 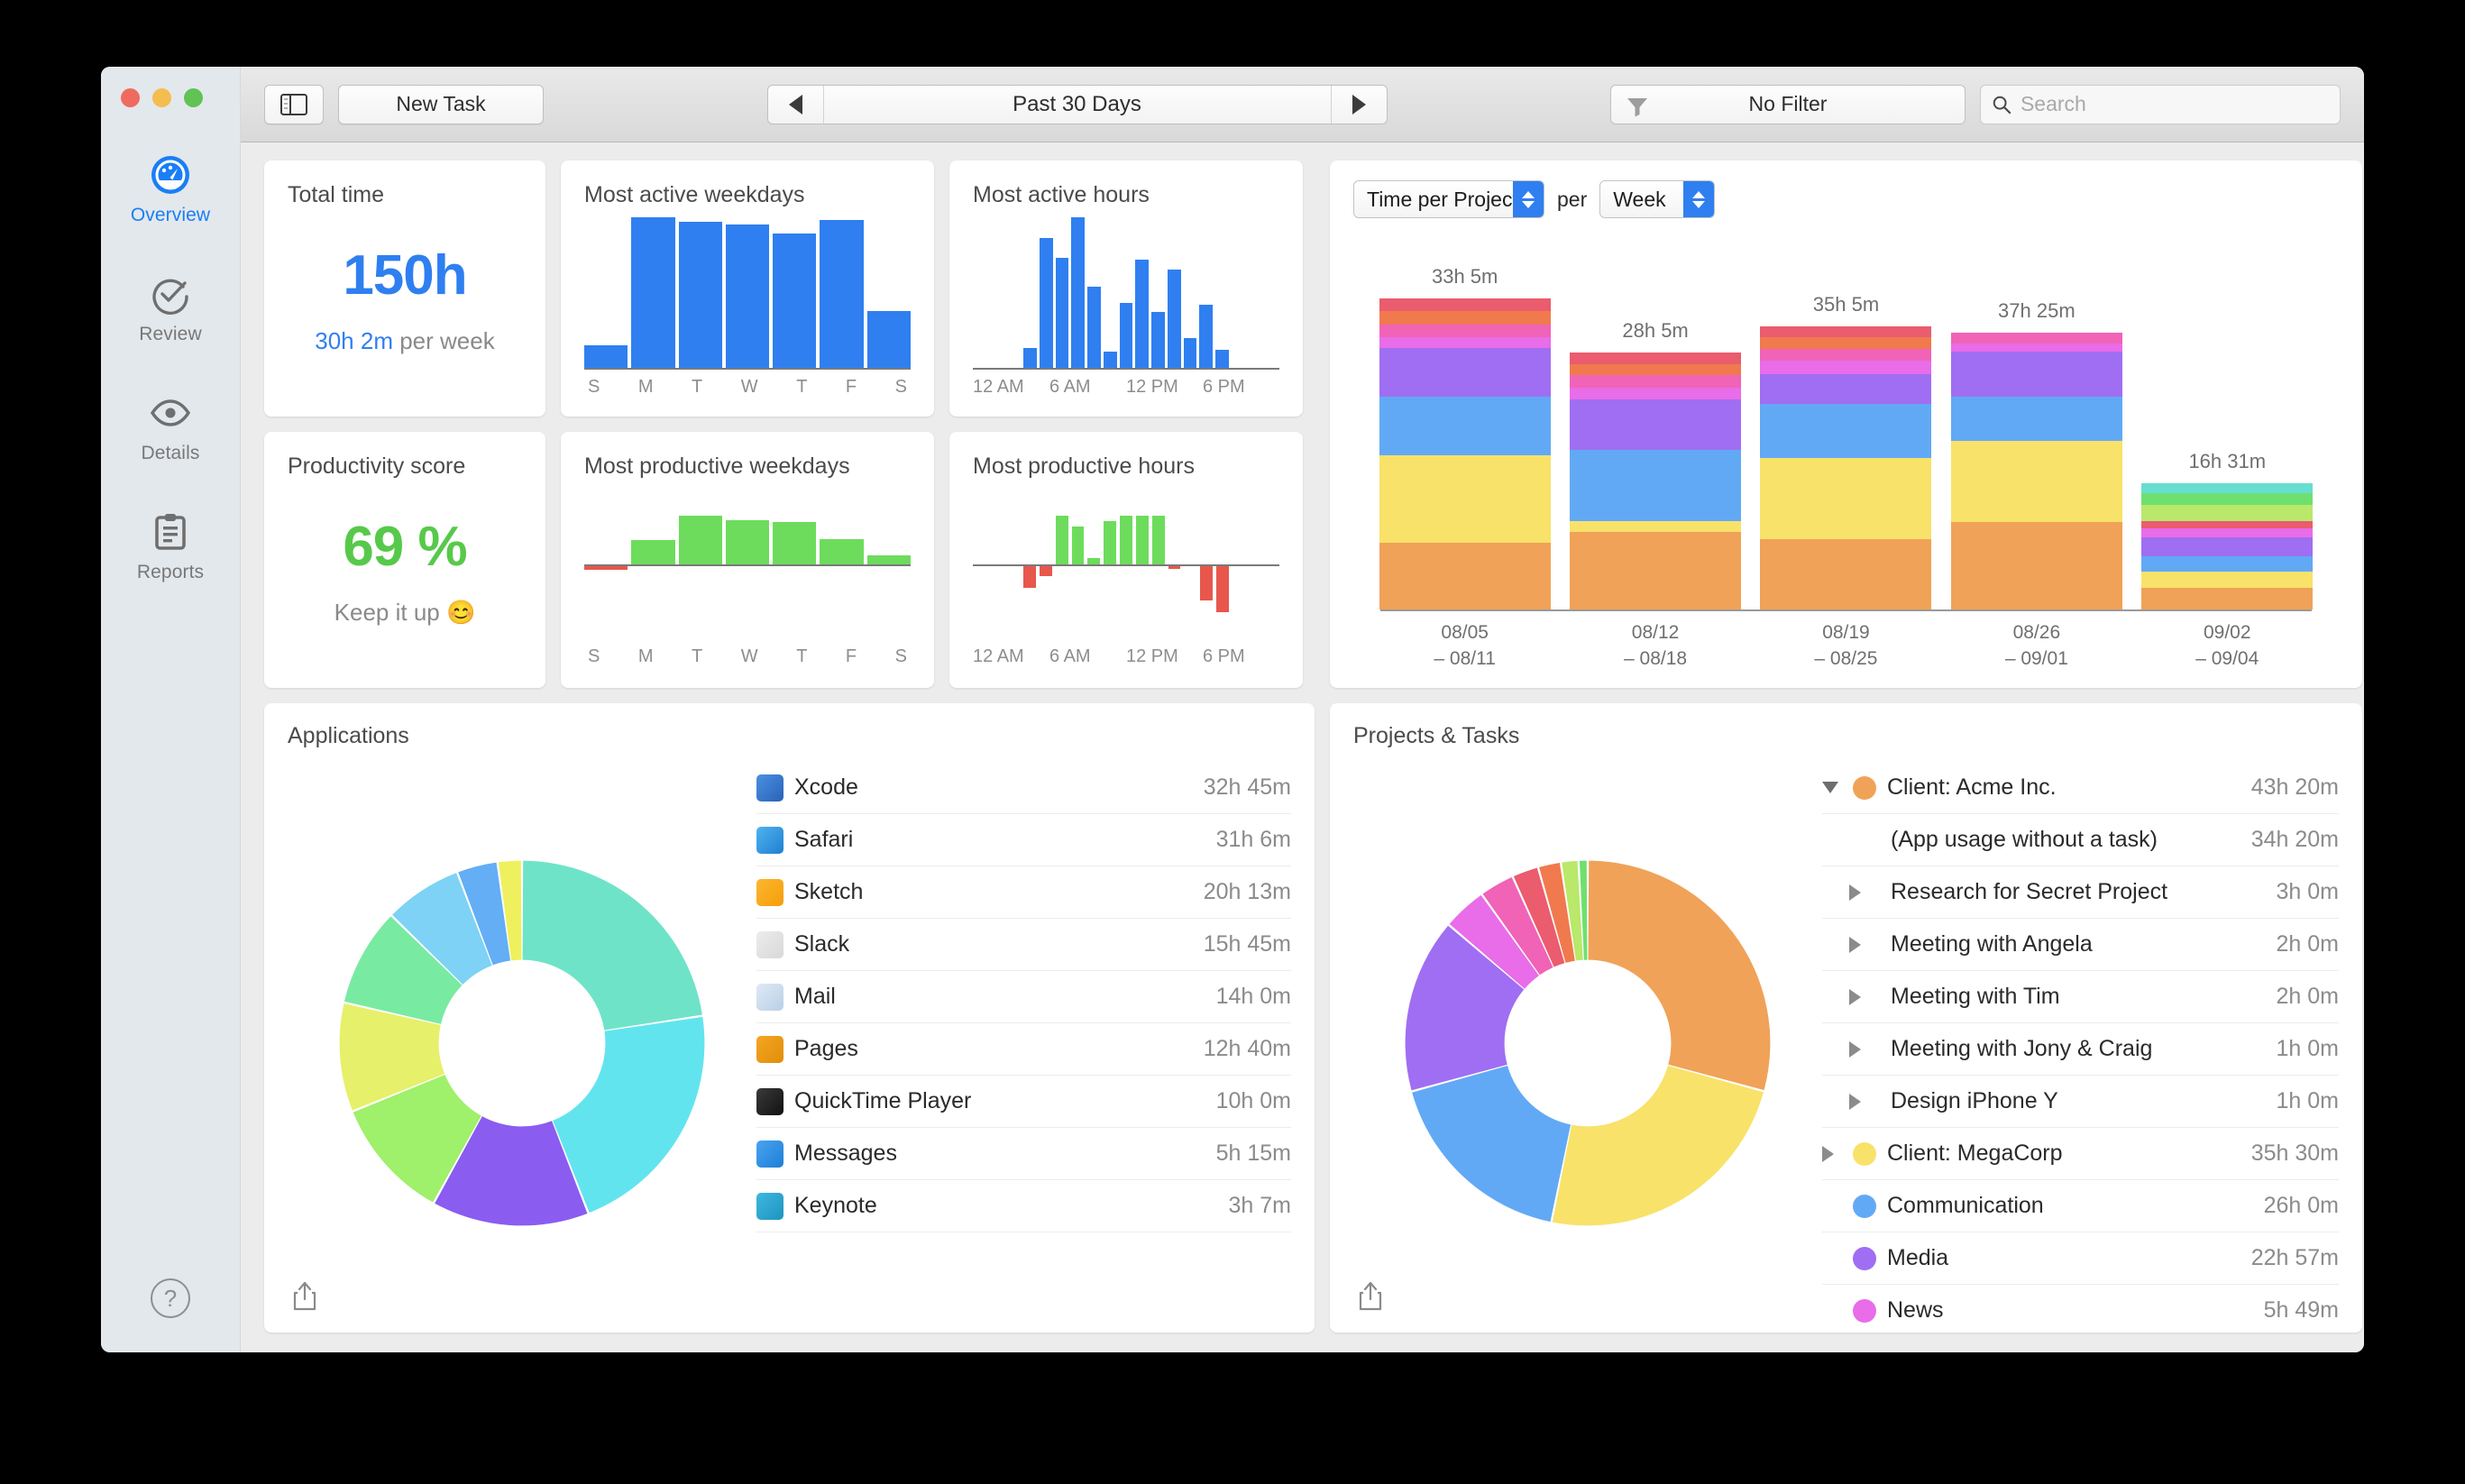 I want to click on stacked-bar-column: 16h 31m, so click(x=2227, y=530).